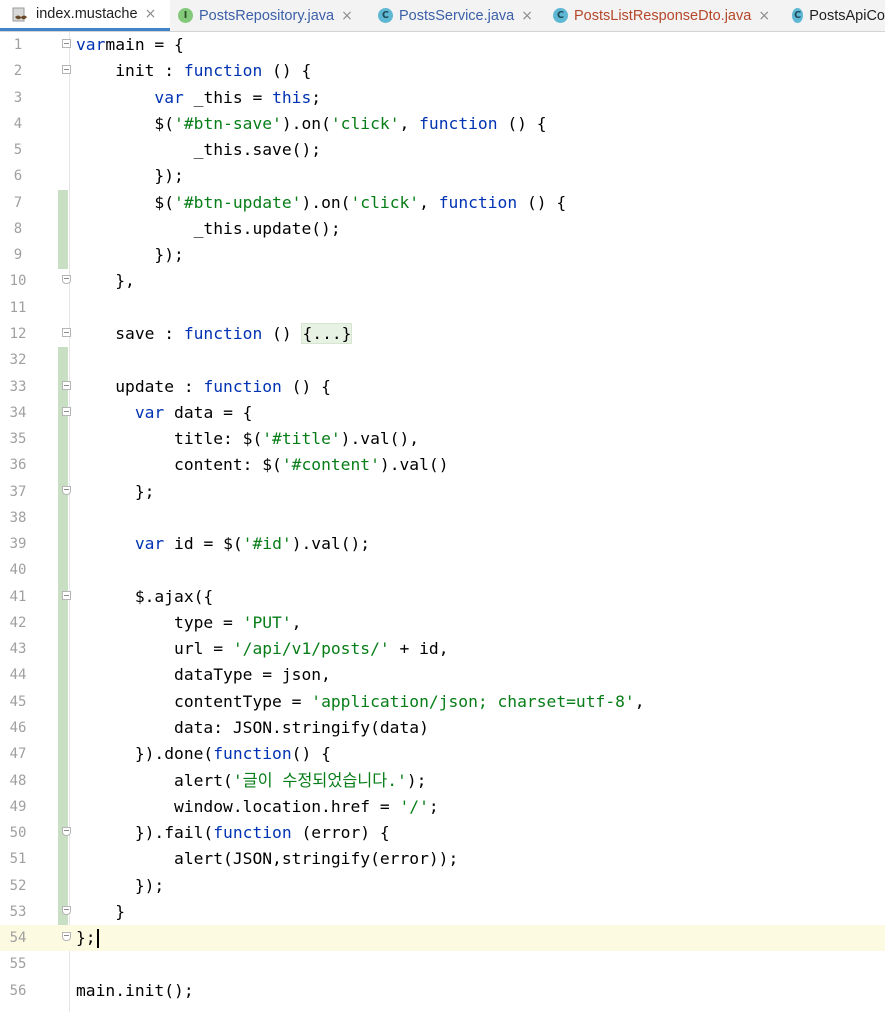 The image size is (885, 1012). I want to click on code-text: url = '/api/v1/posts/' + id,, so click(262, 649).